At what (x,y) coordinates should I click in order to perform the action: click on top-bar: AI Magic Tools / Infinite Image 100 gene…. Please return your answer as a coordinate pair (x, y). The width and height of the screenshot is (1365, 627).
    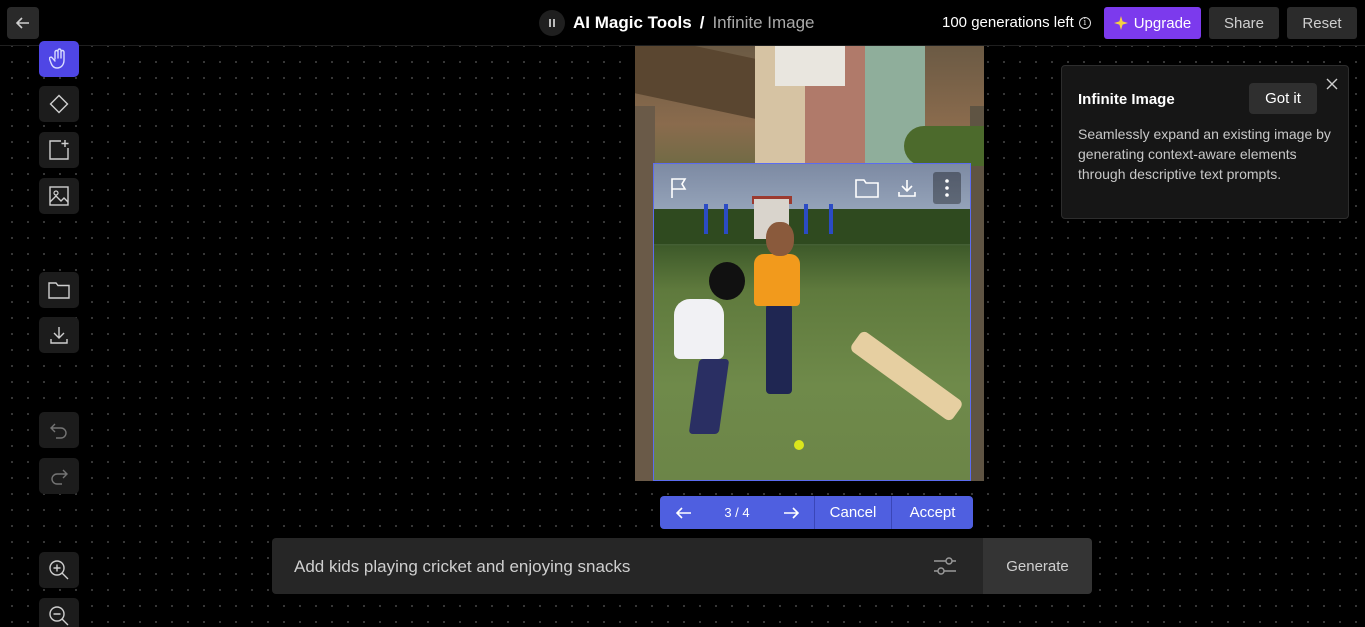
    Looking at the image, I should click on (682, 23).